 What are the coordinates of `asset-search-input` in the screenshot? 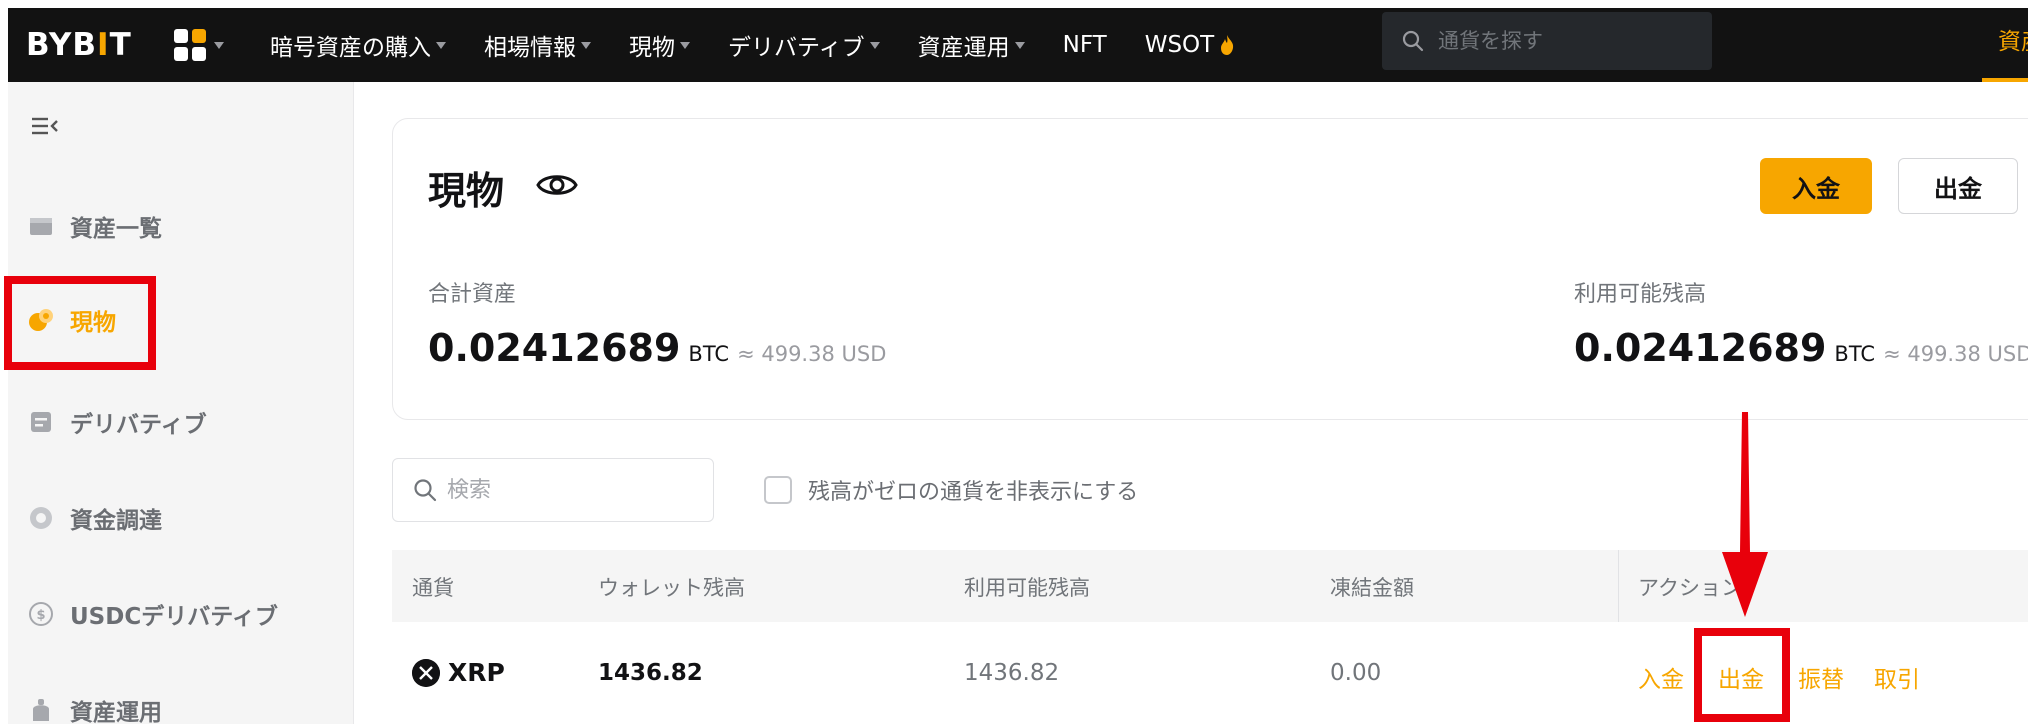 It's located at (572, 490).